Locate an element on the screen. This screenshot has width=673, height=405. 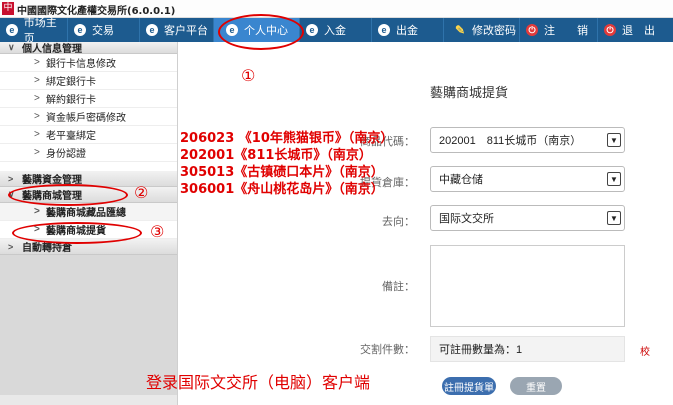
sidebar-item-unbind-bank-card: > 解約銀行卡 is located at coordinates (88, 99).